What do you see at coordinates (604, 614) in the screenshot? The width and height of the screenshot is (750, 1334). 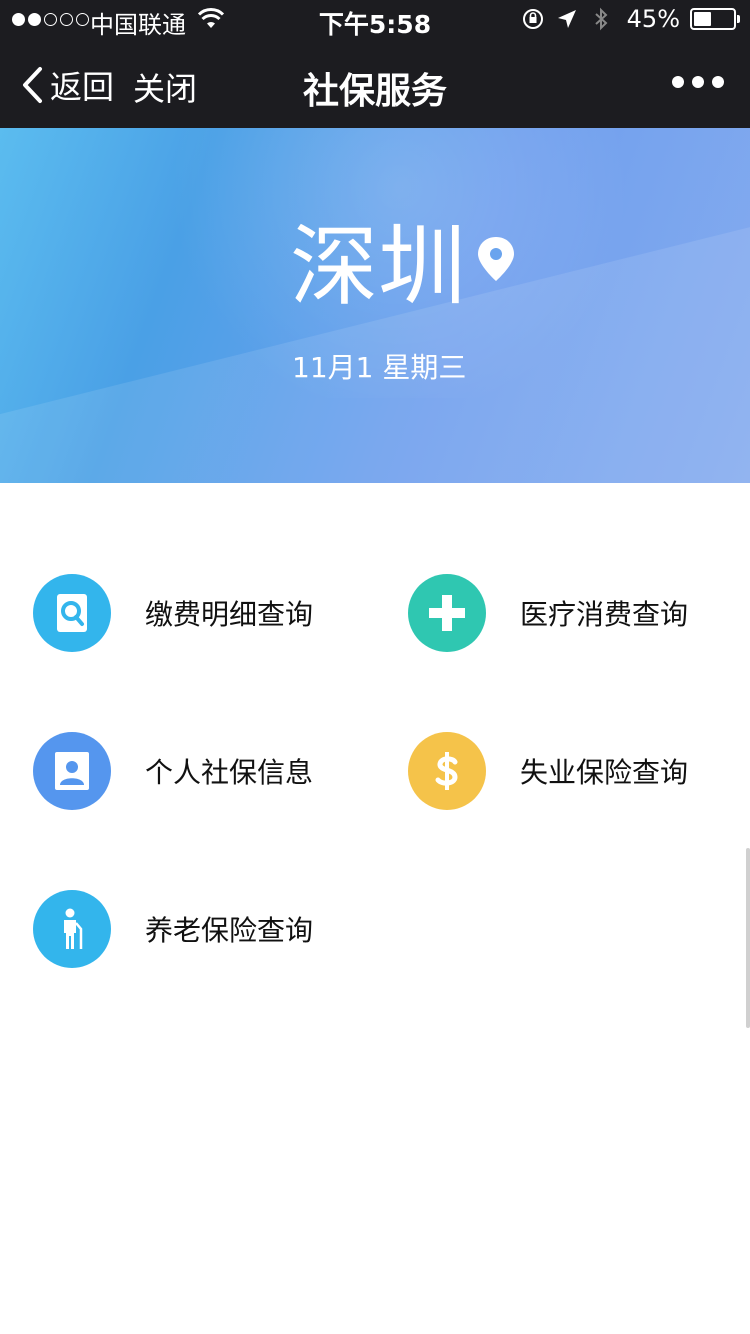 I see `menu-item-label: 医疗消费查询` at bounding box center [604, 614].